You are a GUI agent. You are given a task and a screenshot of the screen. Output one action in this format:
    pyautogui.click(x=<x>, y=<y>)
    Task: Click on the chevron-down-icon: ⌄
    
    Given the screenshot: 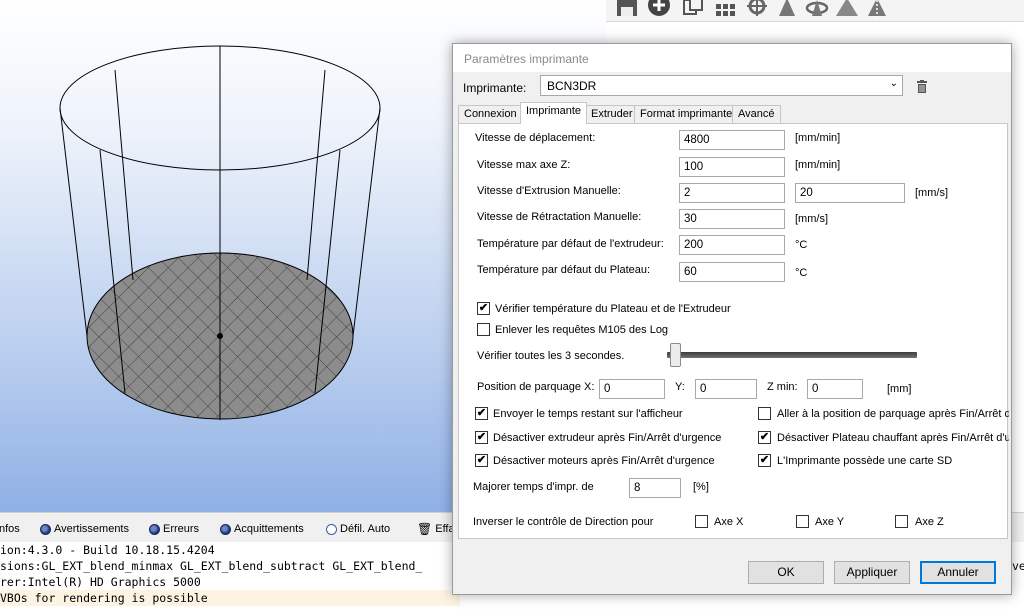 What is the action you would take?
    pyautogui.click(x=893, y=83)
    